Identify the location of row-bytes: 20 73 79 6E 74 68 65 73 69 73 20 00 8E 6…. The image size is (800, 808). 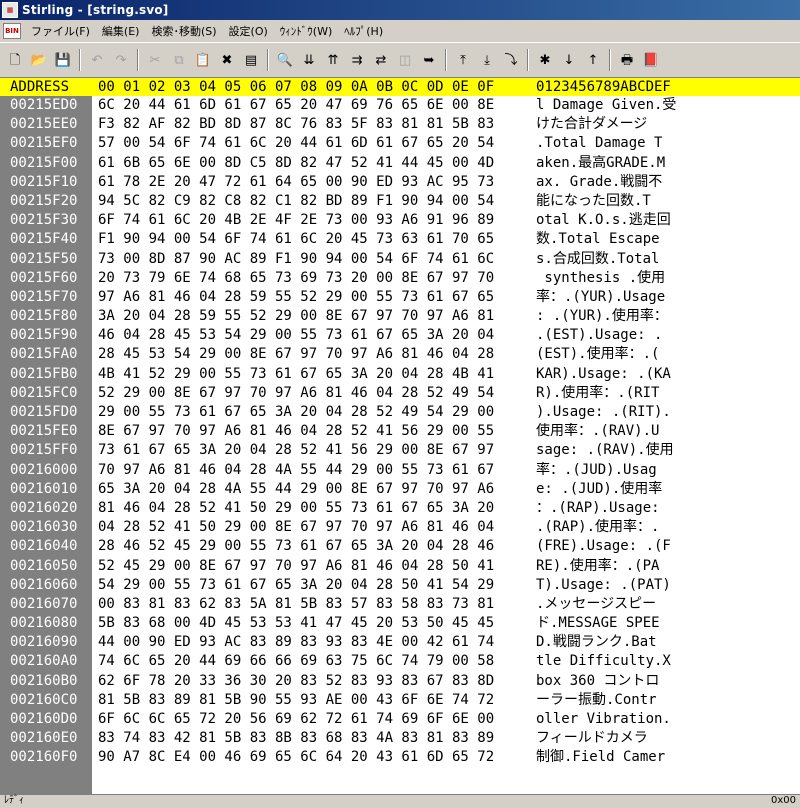
(296, 278).